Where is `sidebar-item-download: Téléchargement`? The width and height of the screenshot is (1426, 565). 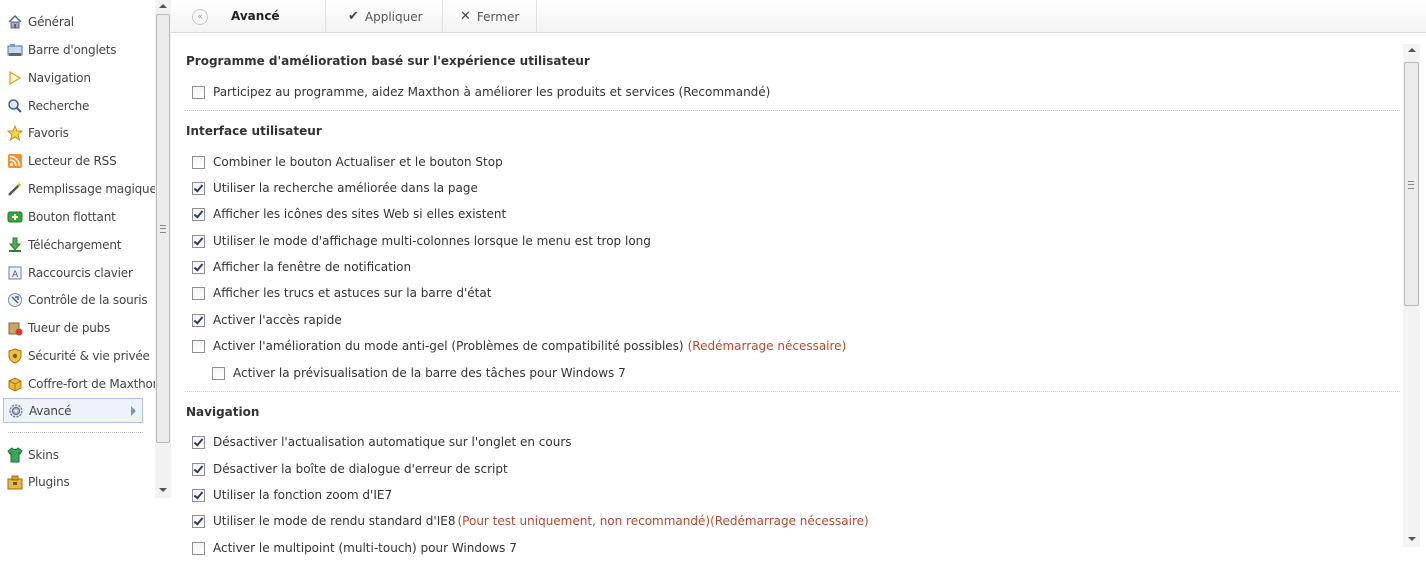
sidebar-item-download: Téléchargement is located at coordinates (73, 244).